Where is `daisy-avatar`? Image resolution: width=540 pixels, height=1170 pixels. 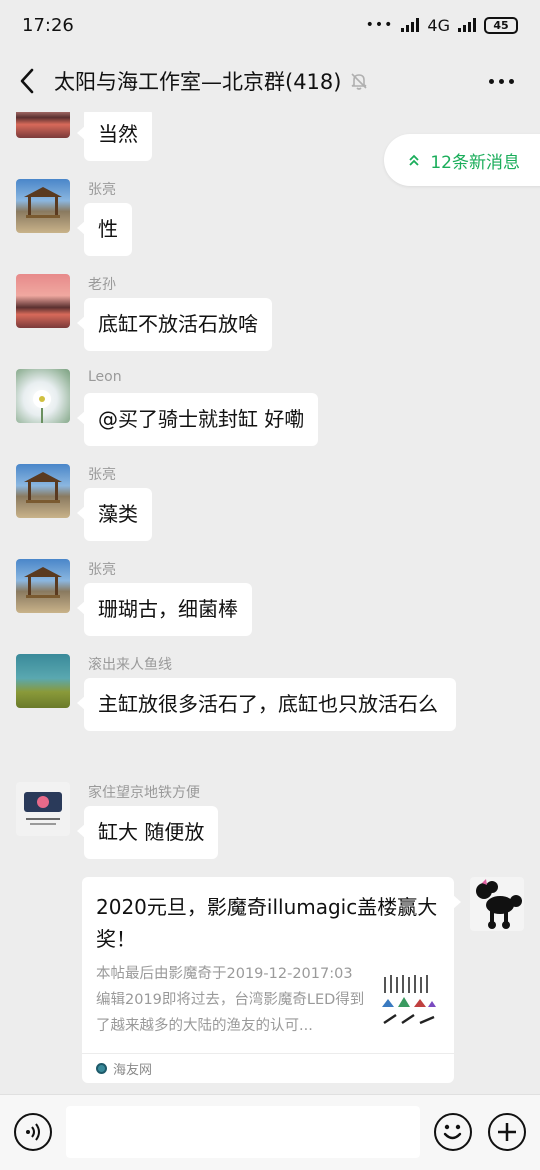
daisy-avatar is located at coordinates (43, 396).